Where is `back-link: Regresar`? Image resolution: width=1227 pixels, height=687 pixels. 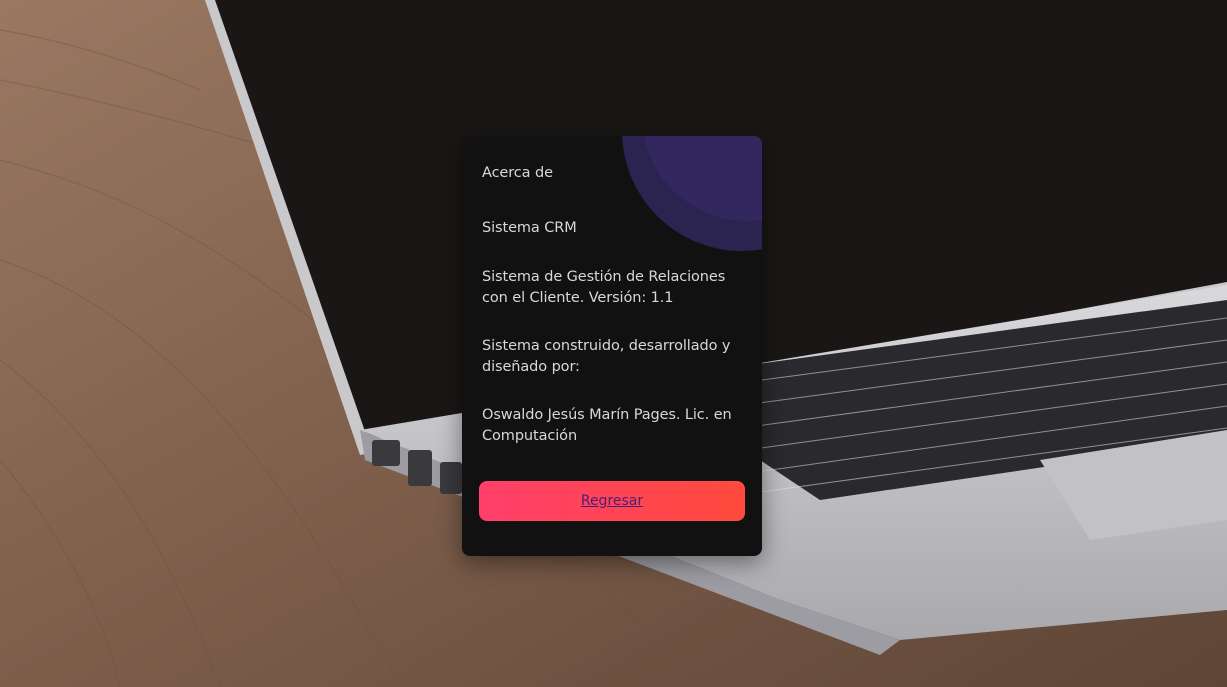
back-link: Regresar is located at coordinates (612, 501).